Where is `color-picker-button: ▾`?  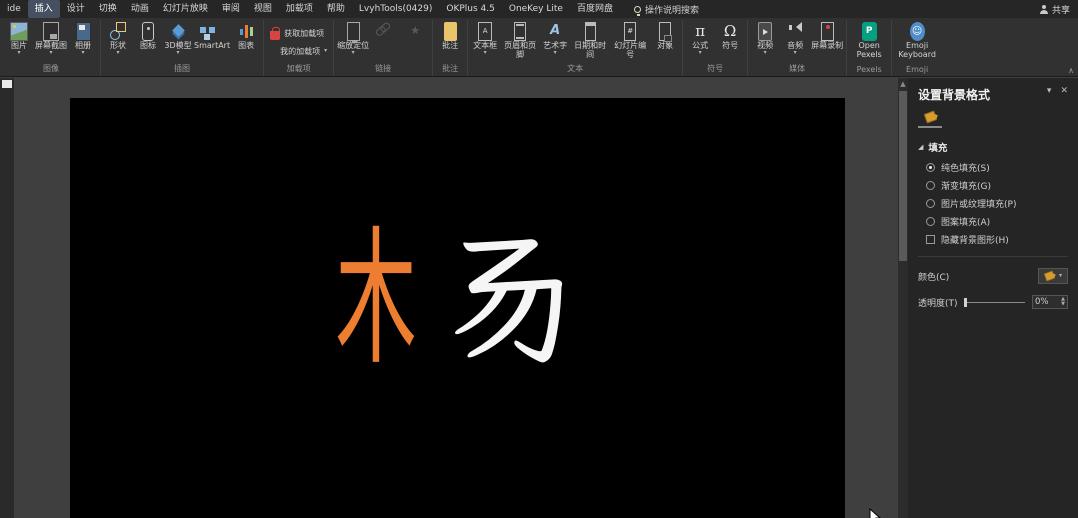 color-picker-button: ▾ is located at coordinates (1052, 276).